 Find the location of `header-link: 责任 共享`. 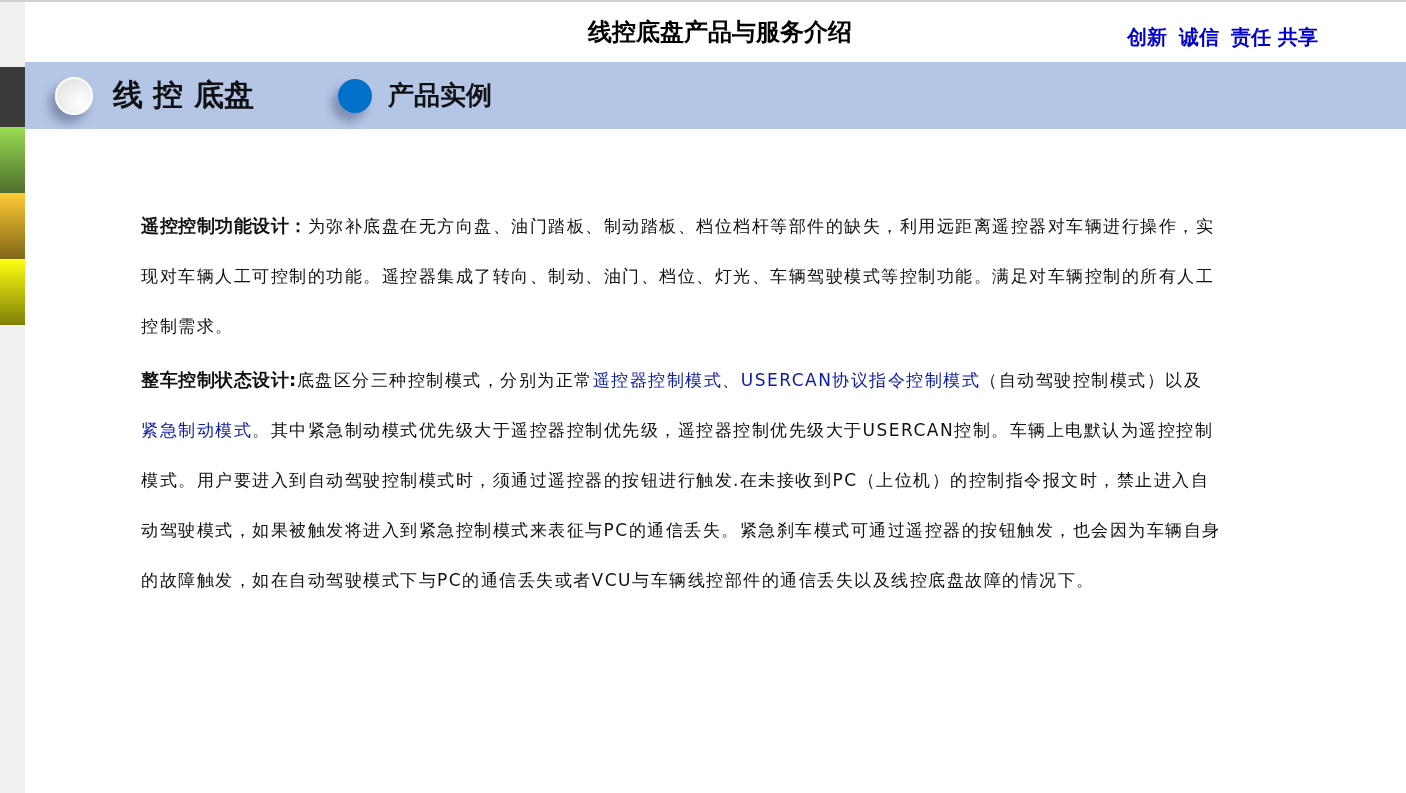

header-link: 责任 共享 is located at coordinates (1274, 37).